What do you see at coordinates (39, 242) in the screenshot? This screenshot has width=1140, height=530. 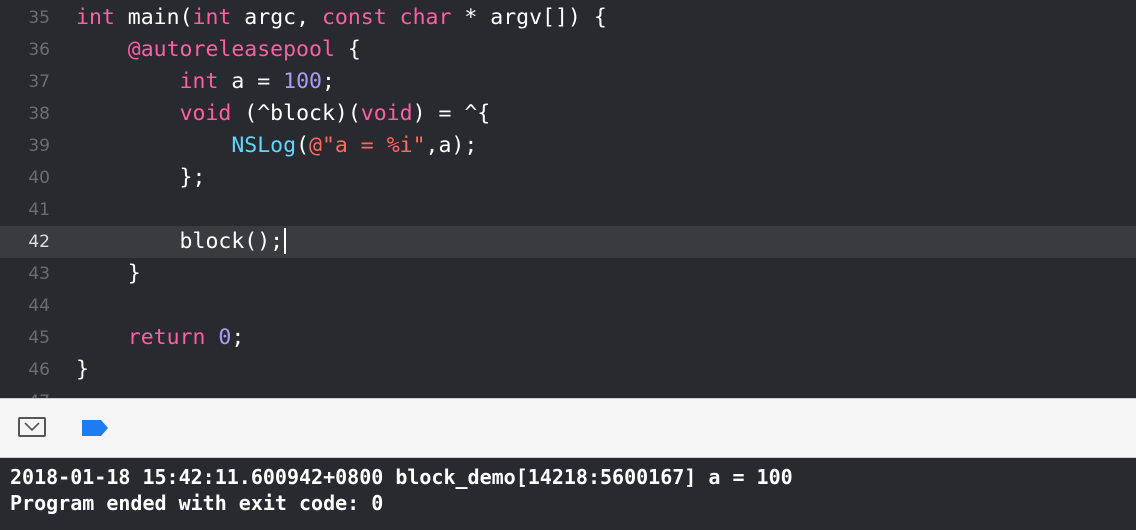 I see `line-number: 42` at bounding box center [39, 242].